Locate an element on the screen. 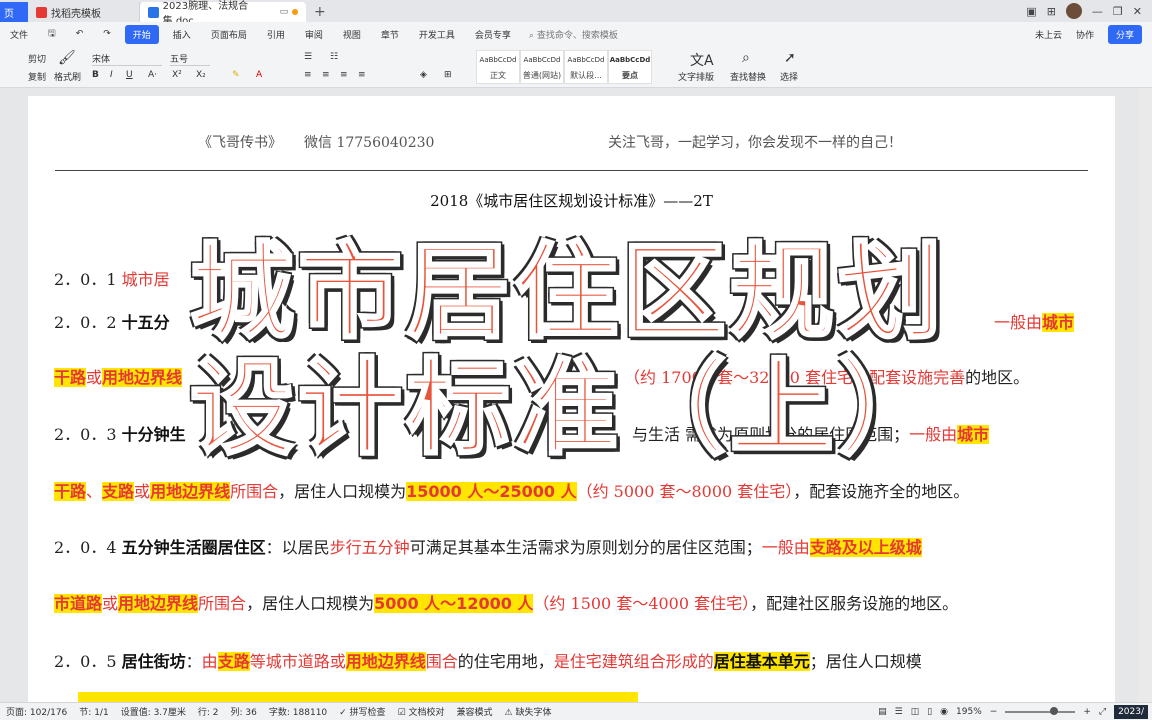 The height and width of the screenshot is (720, 1152). monitor-icon: ▭ is located at coordinates (284, 12).